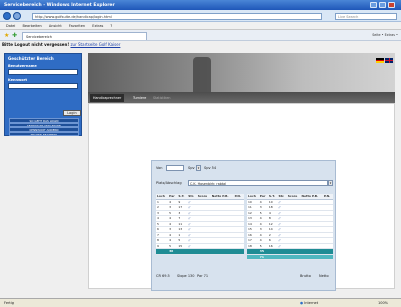 The width and height of the screenshot is (401, 307). Describe the element at coordinates (311, 303) in the screenshot. I see `zone-label: Internet` at that location.